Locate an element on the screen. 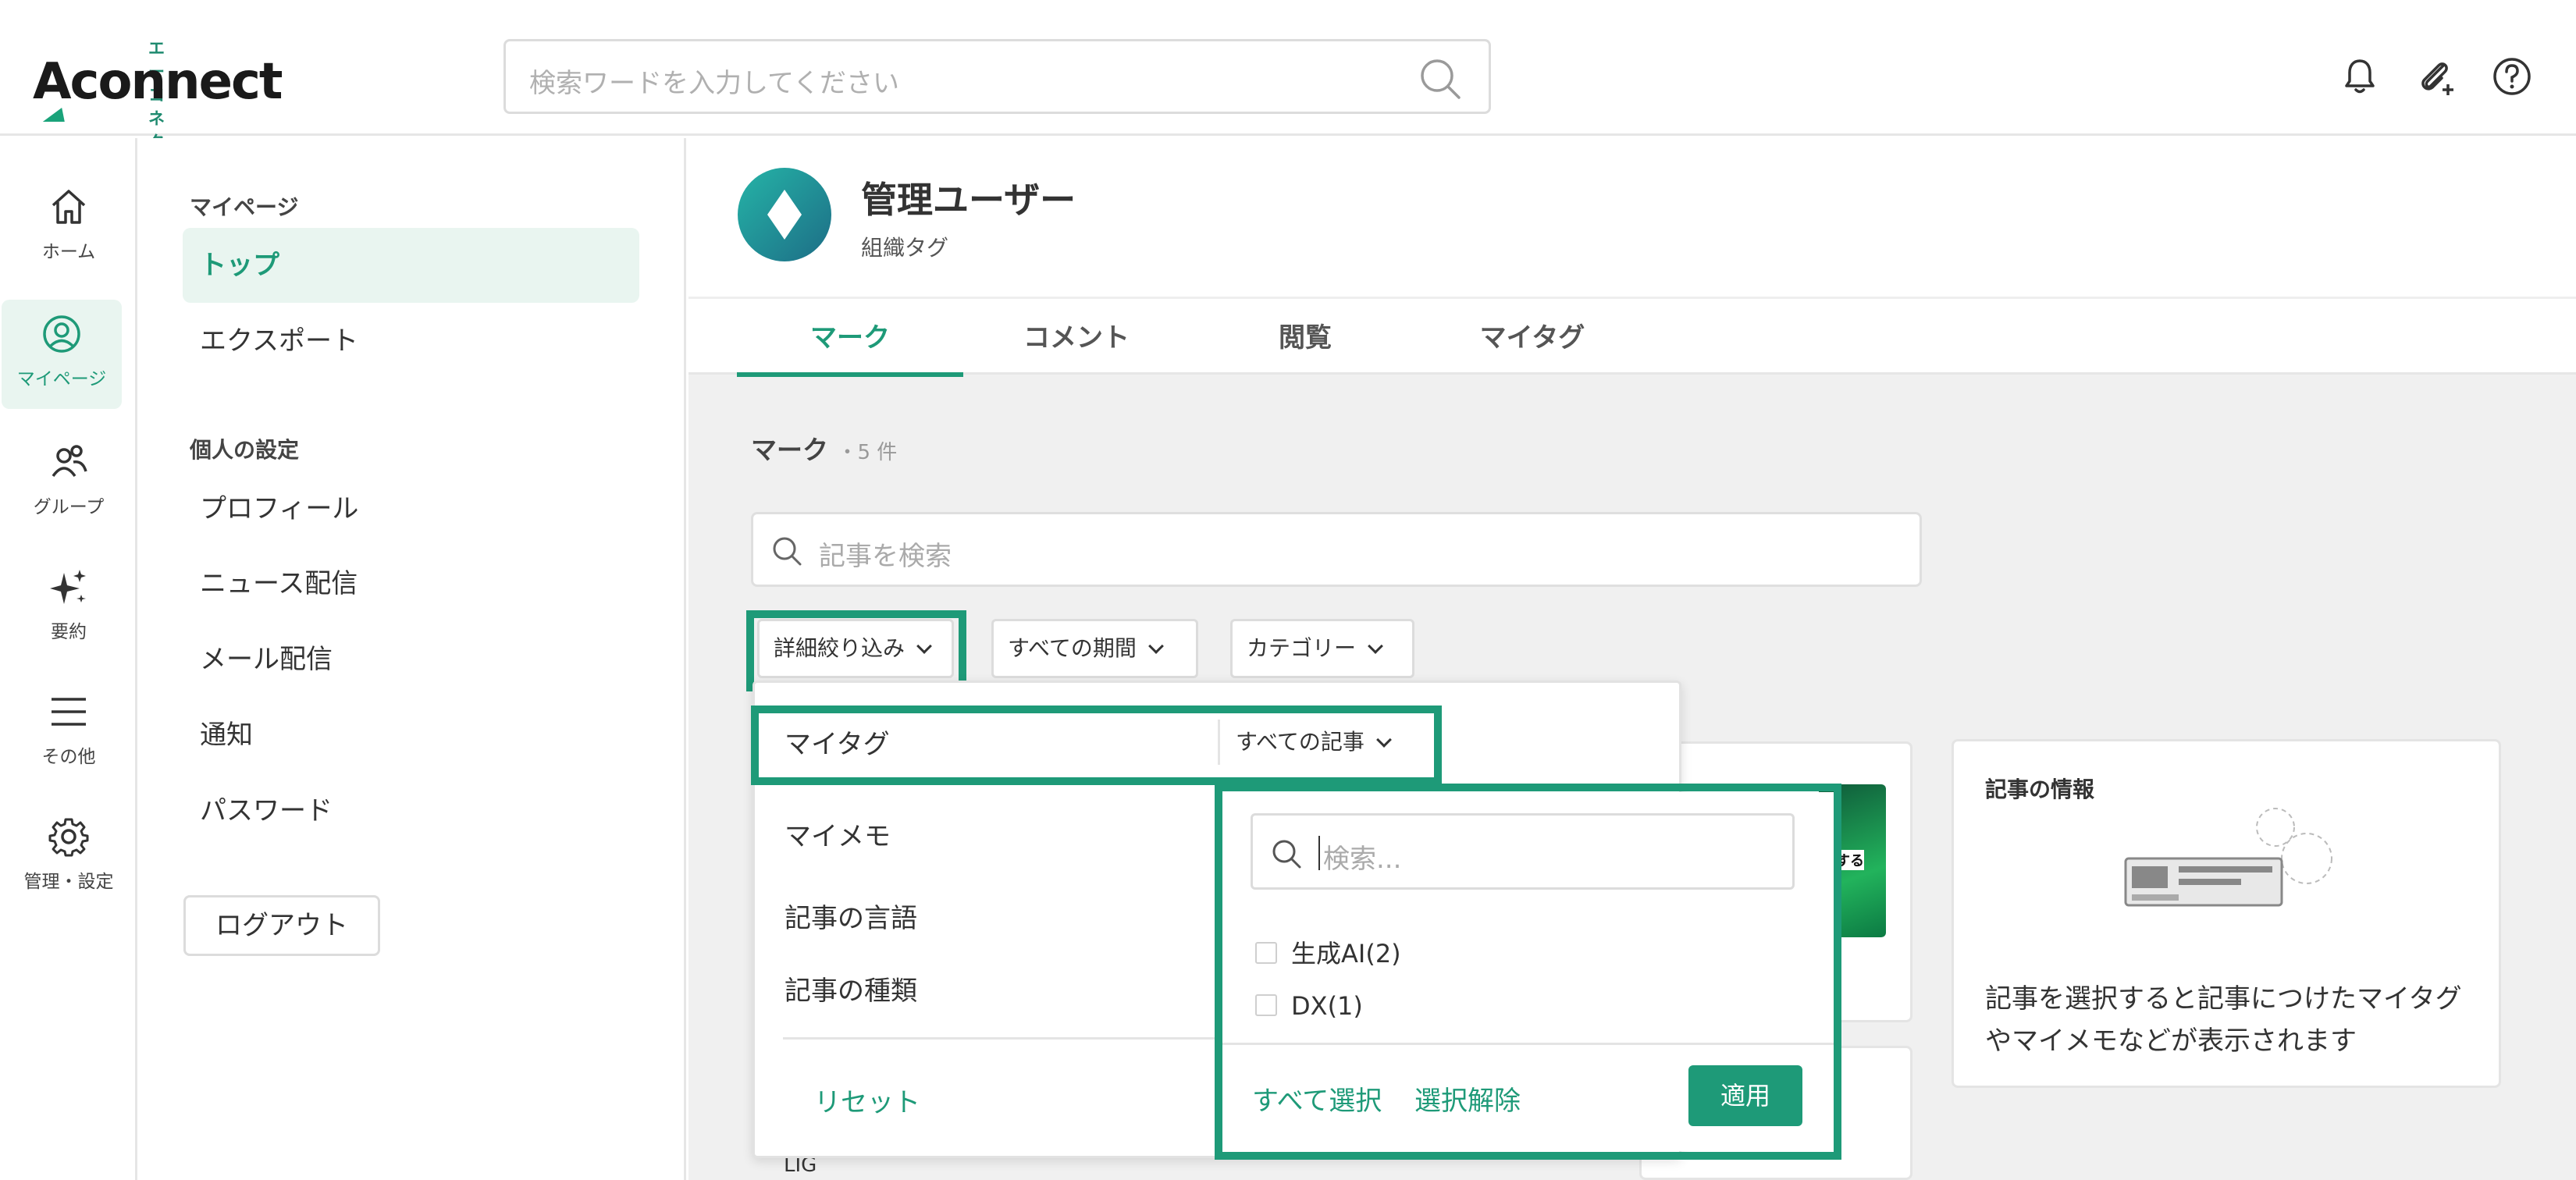 This screenshot has width=2576, height=1180. paperclip-add-icon is located at coordinates (2435, 76).